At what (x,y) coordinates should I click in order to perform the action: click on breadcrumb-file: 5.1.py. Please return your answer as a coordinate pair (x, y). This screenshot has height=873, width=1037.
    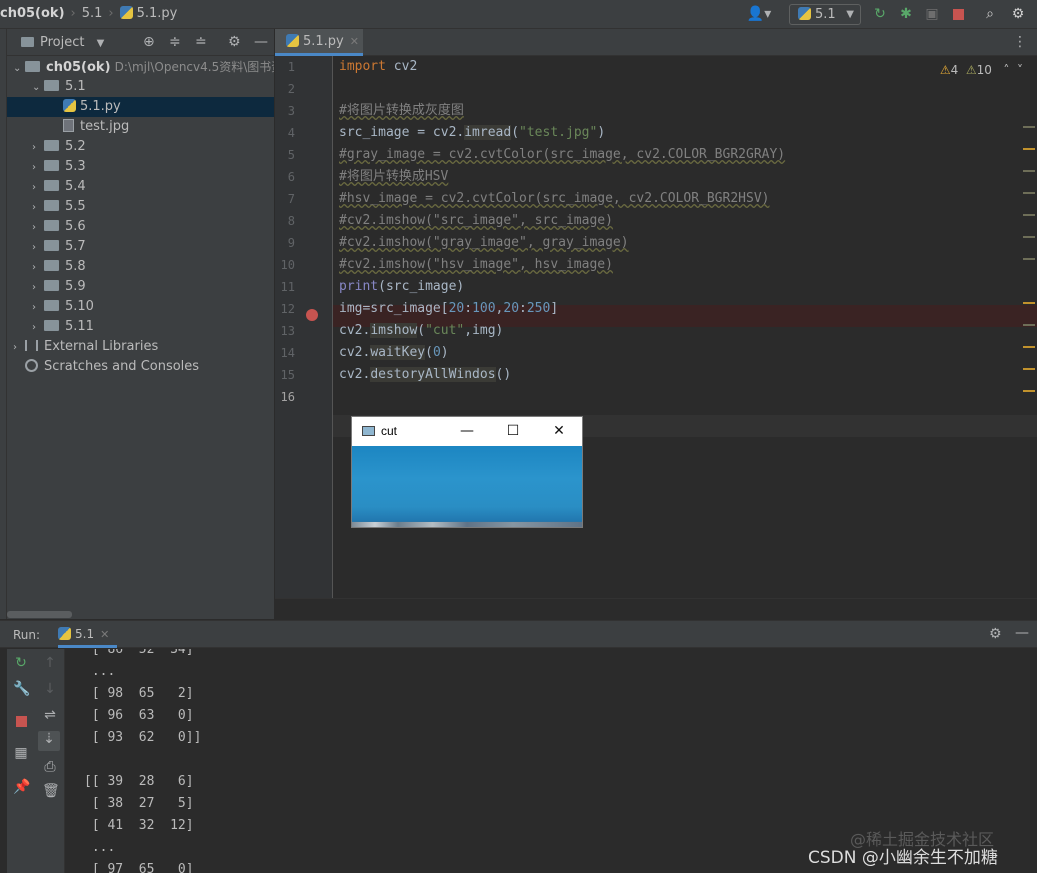
    Looking at the image, I should click on (157, 13).